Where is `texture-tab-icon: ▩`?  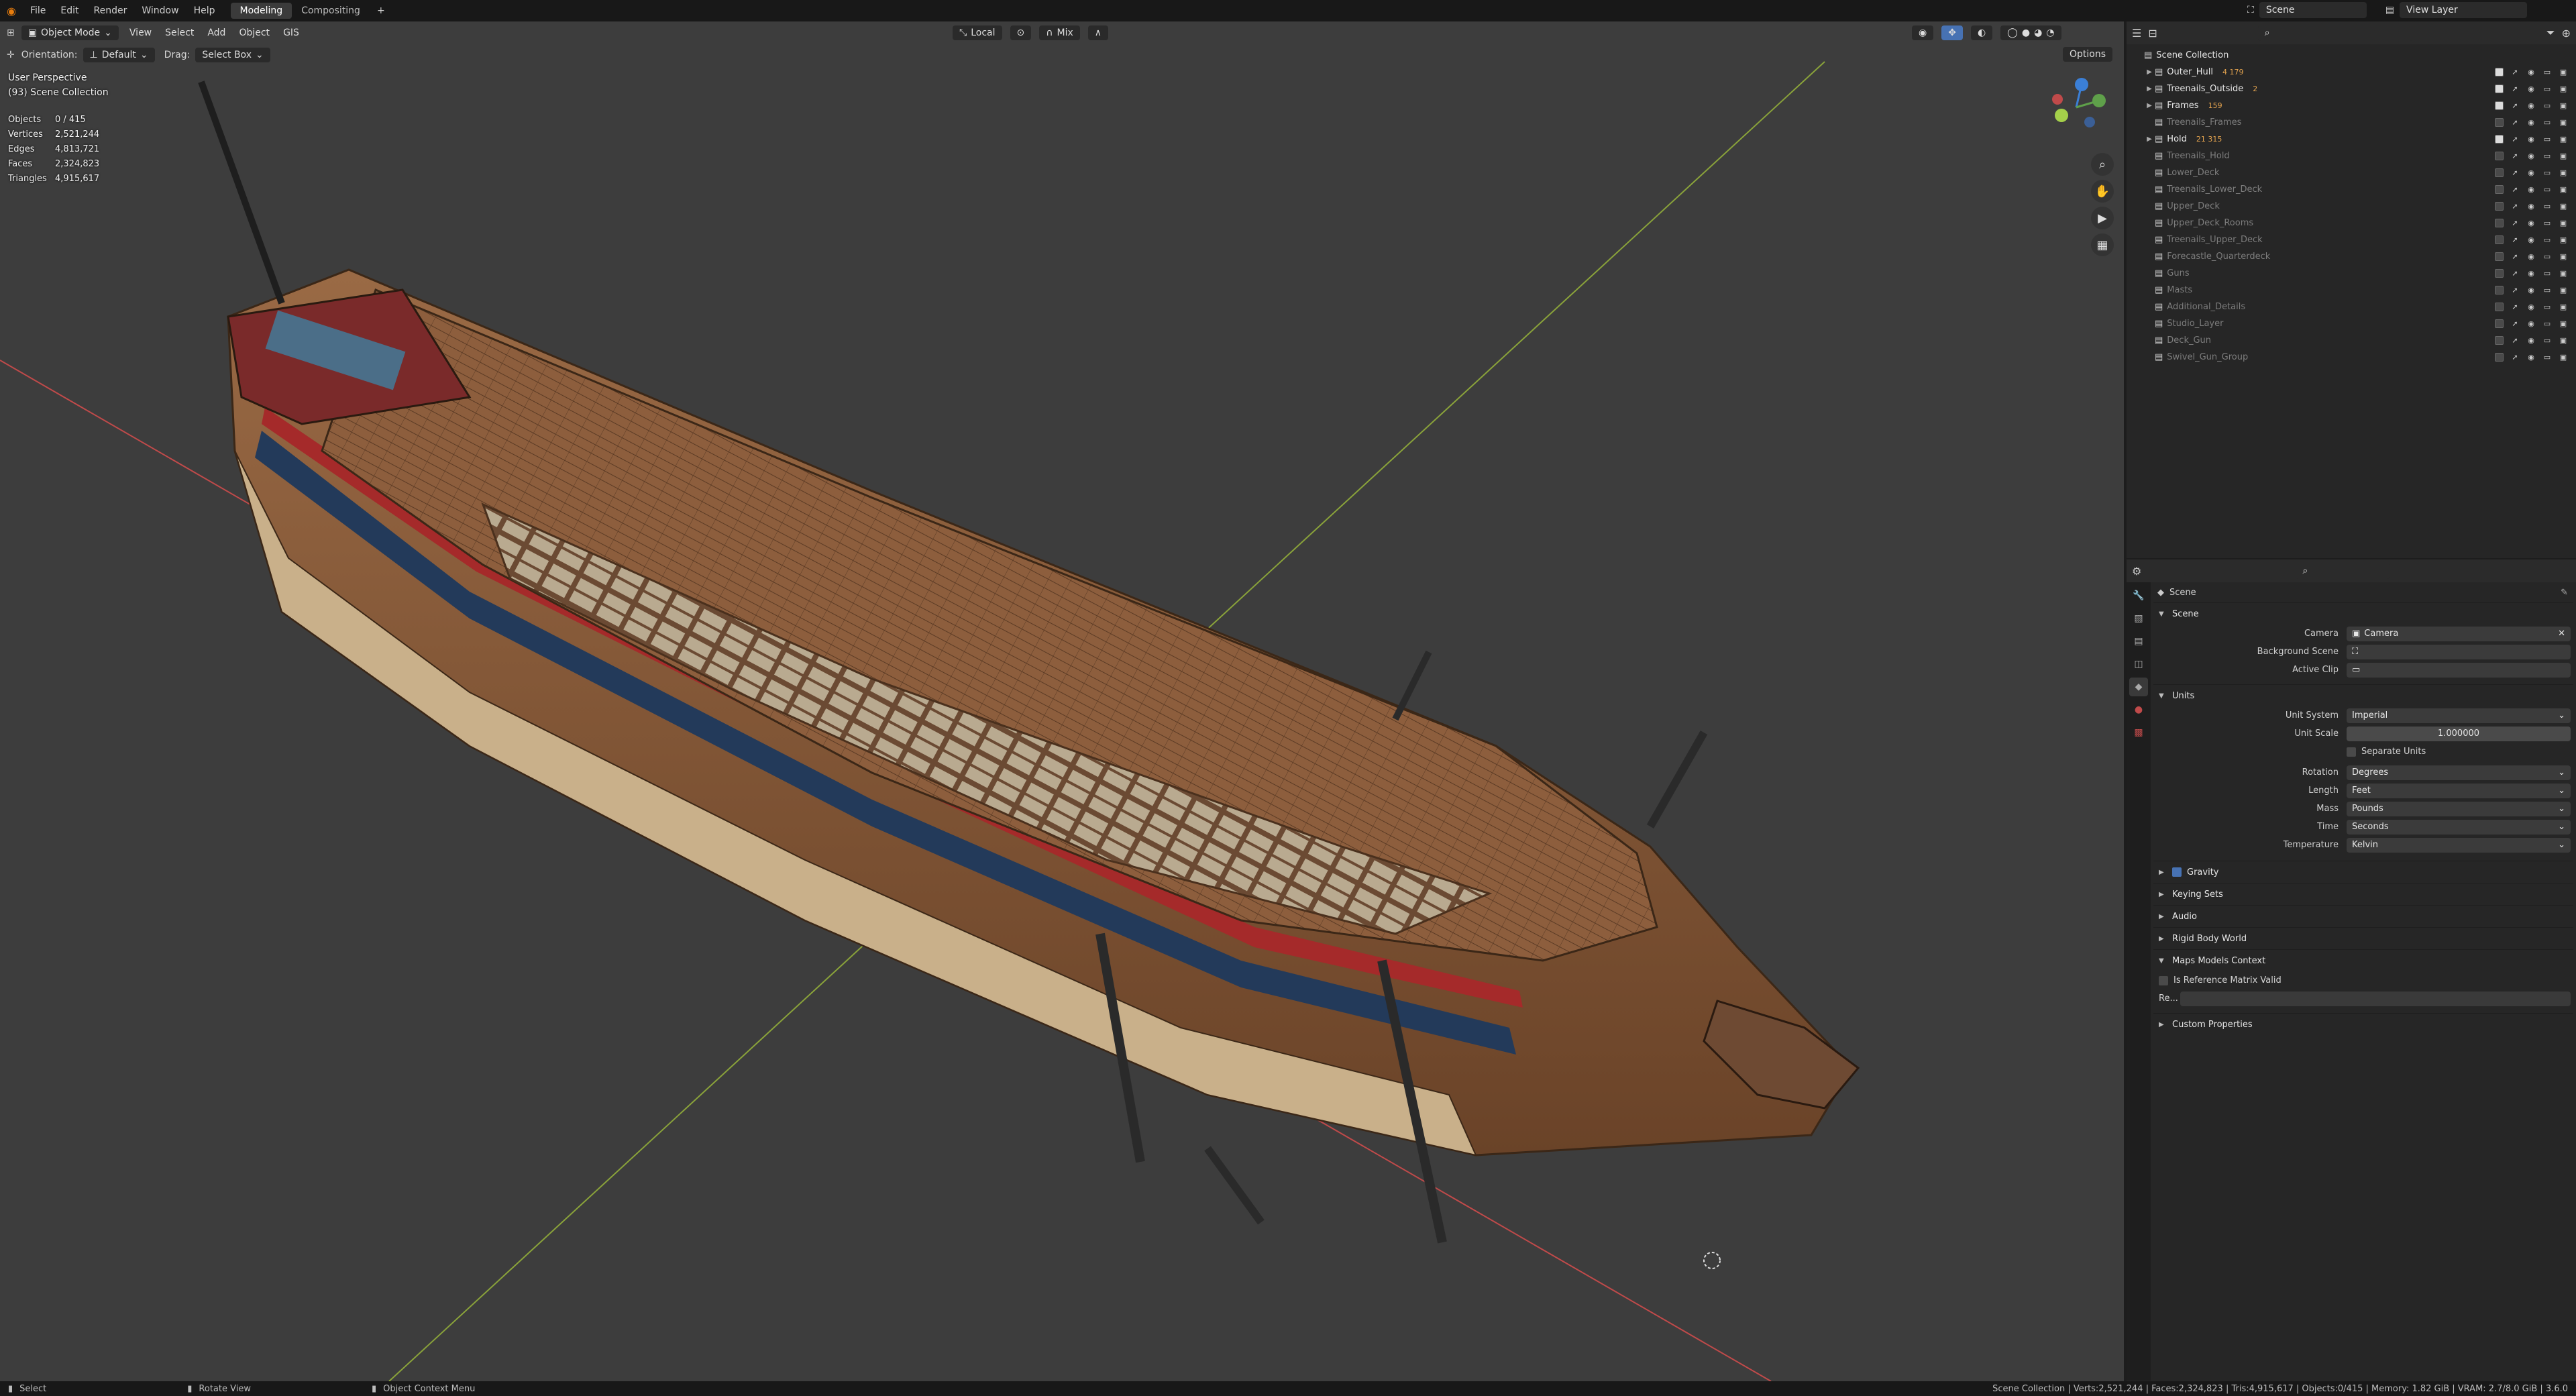
texture-tab-icon: ▩ is located at coordinates (2138, 732).